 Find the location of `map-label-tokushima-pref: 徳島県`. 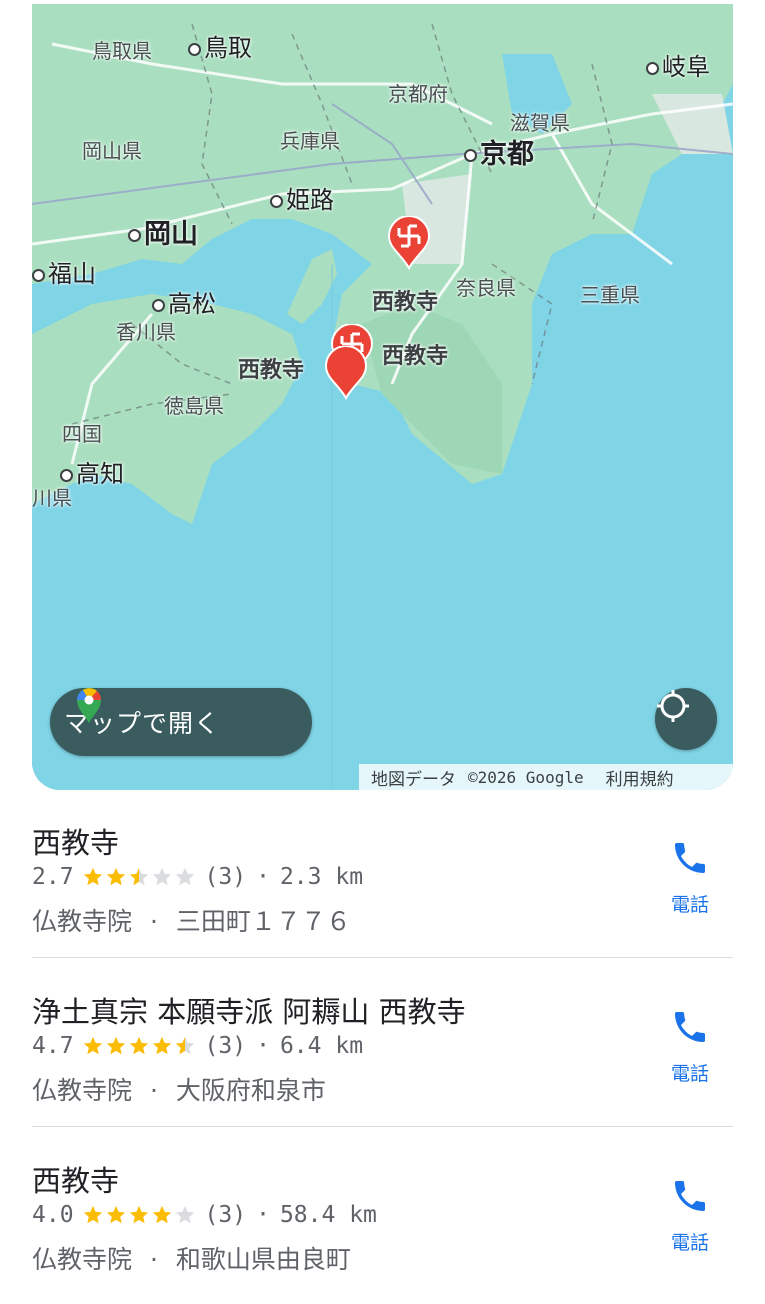

map-label-tokushima-pref: 徳島県 is located at coordinates (194, 406).